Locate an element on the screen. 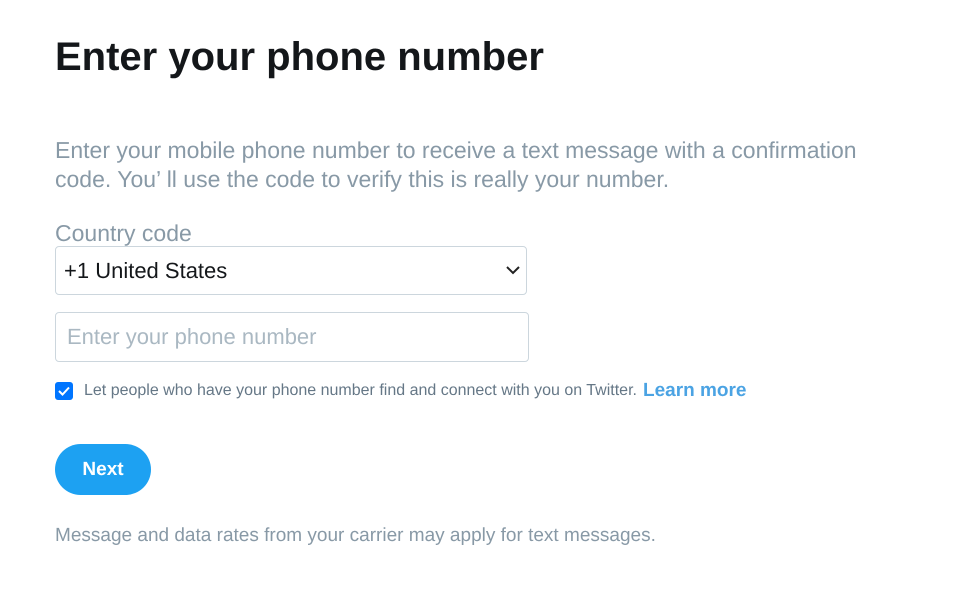  page-title: Enter your phone number is located at coordinates (300, 57).